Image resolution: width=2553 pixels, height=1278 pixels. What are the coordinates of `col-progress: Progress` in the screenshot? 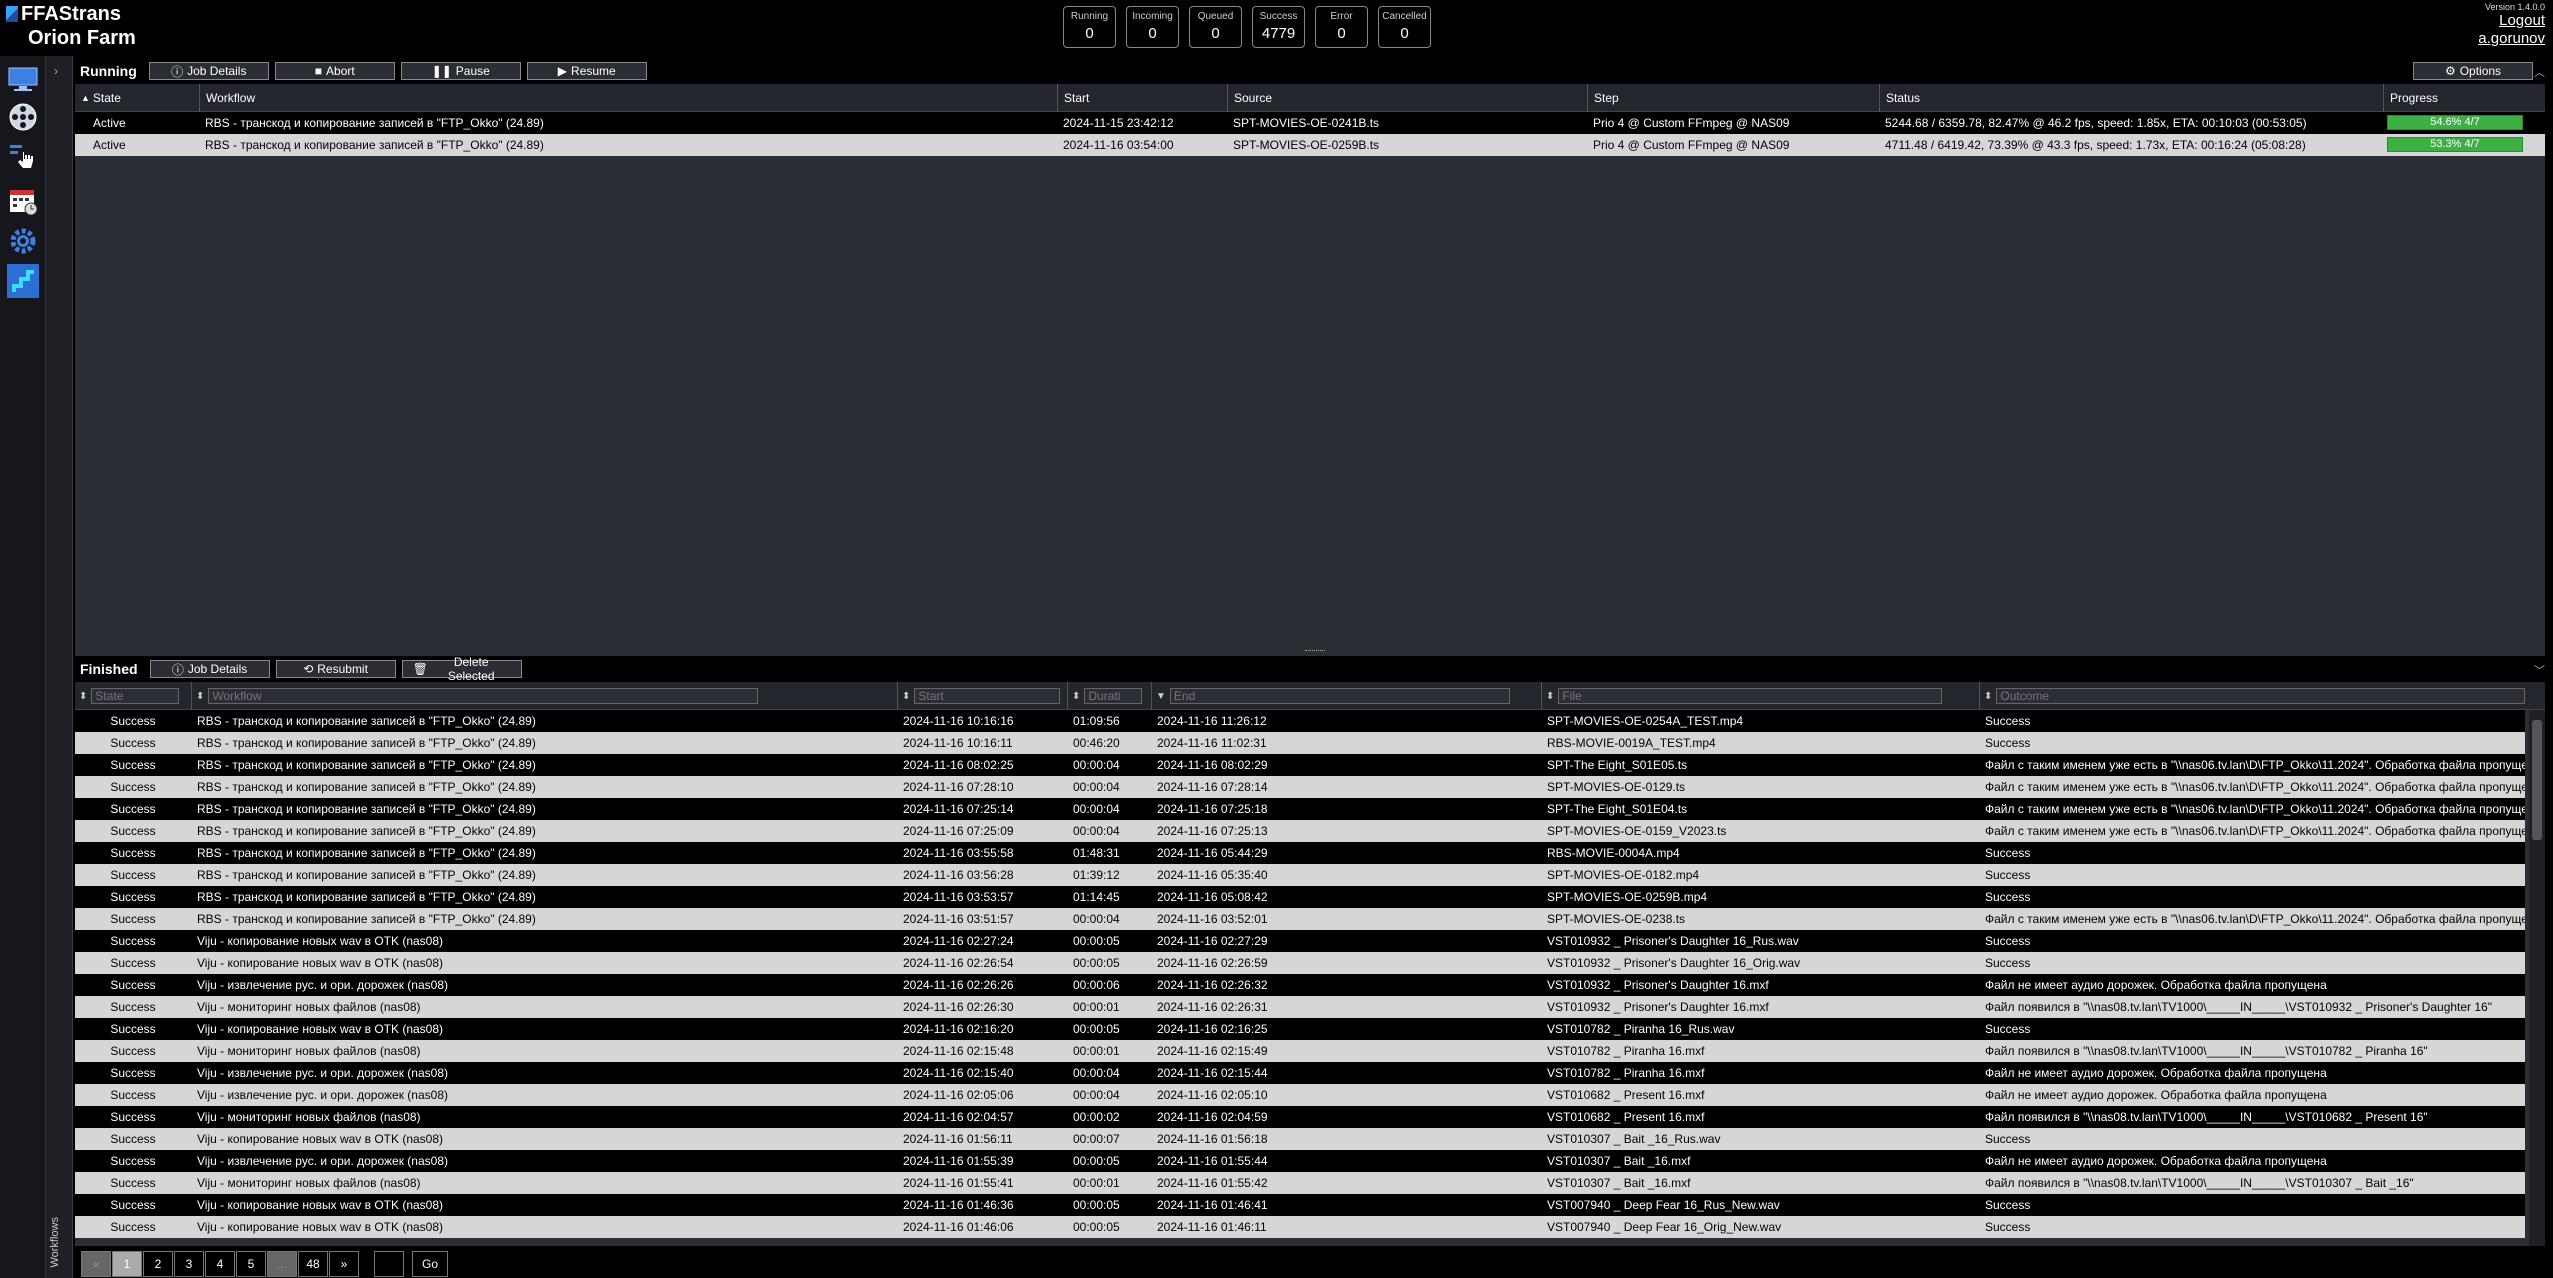 It's located at (2464, 98).